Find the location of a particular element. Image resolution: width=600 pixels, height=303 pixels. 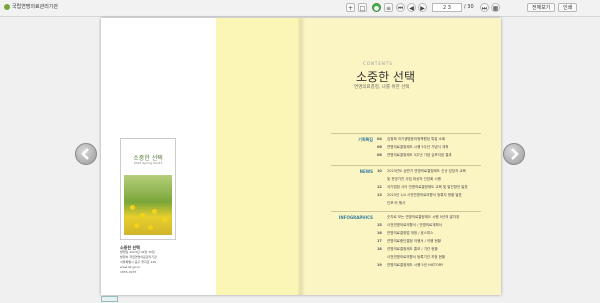

toc-text: 연명의료결정제도 시행 5주년 기념식 개최 is located at coordinates (418, 147).